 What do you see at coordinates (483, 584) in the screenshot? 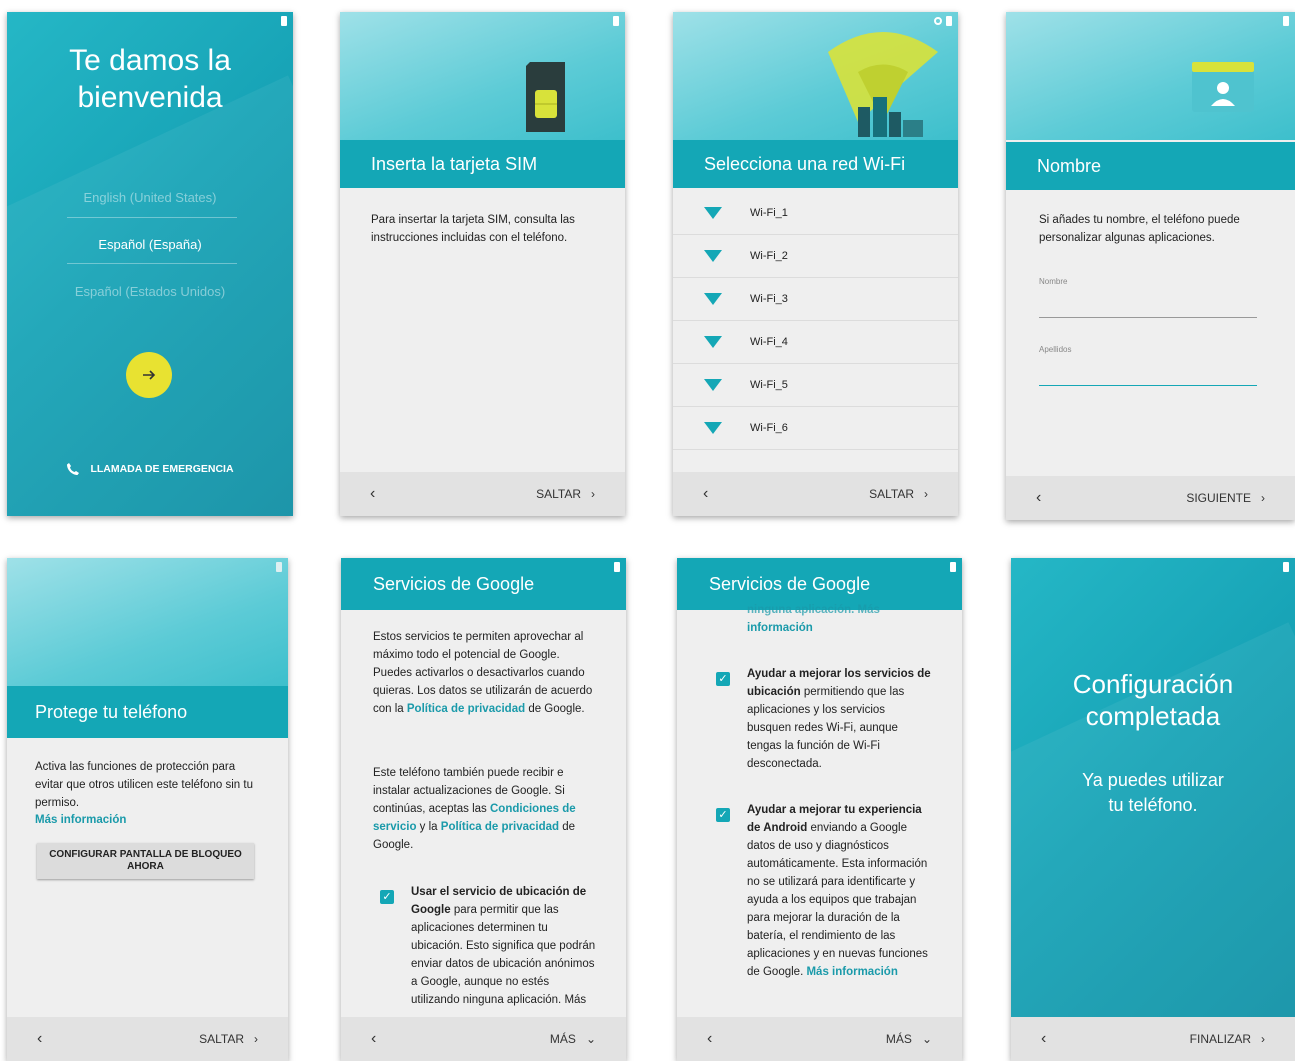
I see `page-title: Servicios de Google` at bounding box center [483, 584].